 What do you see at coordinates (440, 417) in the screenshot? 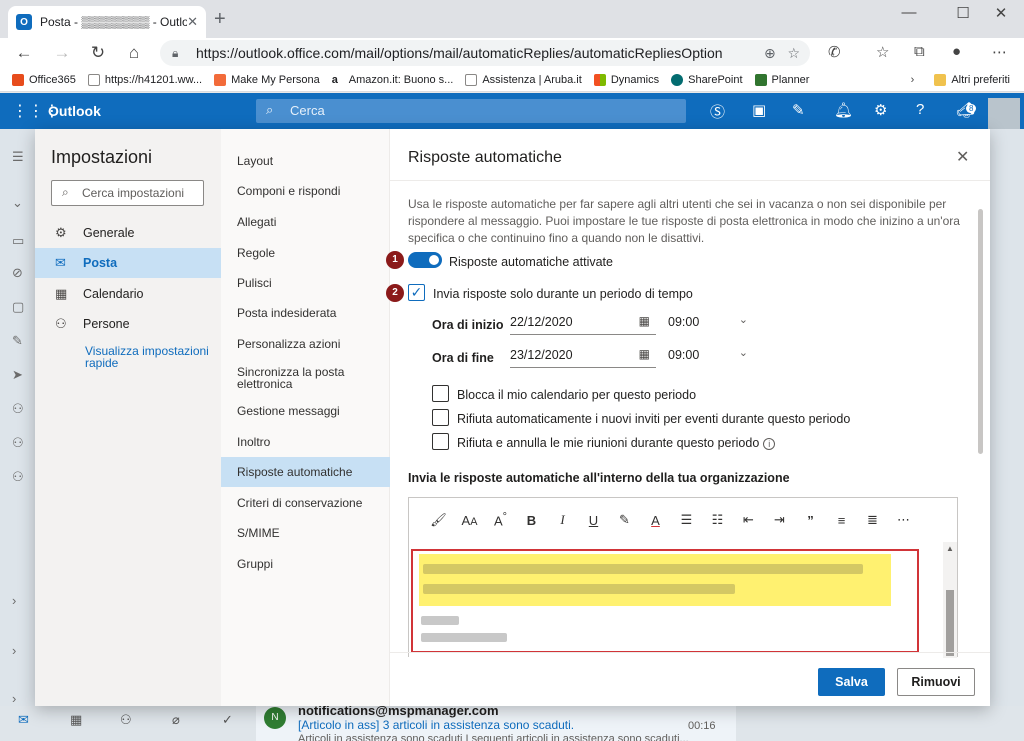
I see `decline-invites-checkbox` at bounding box center [440, 417].